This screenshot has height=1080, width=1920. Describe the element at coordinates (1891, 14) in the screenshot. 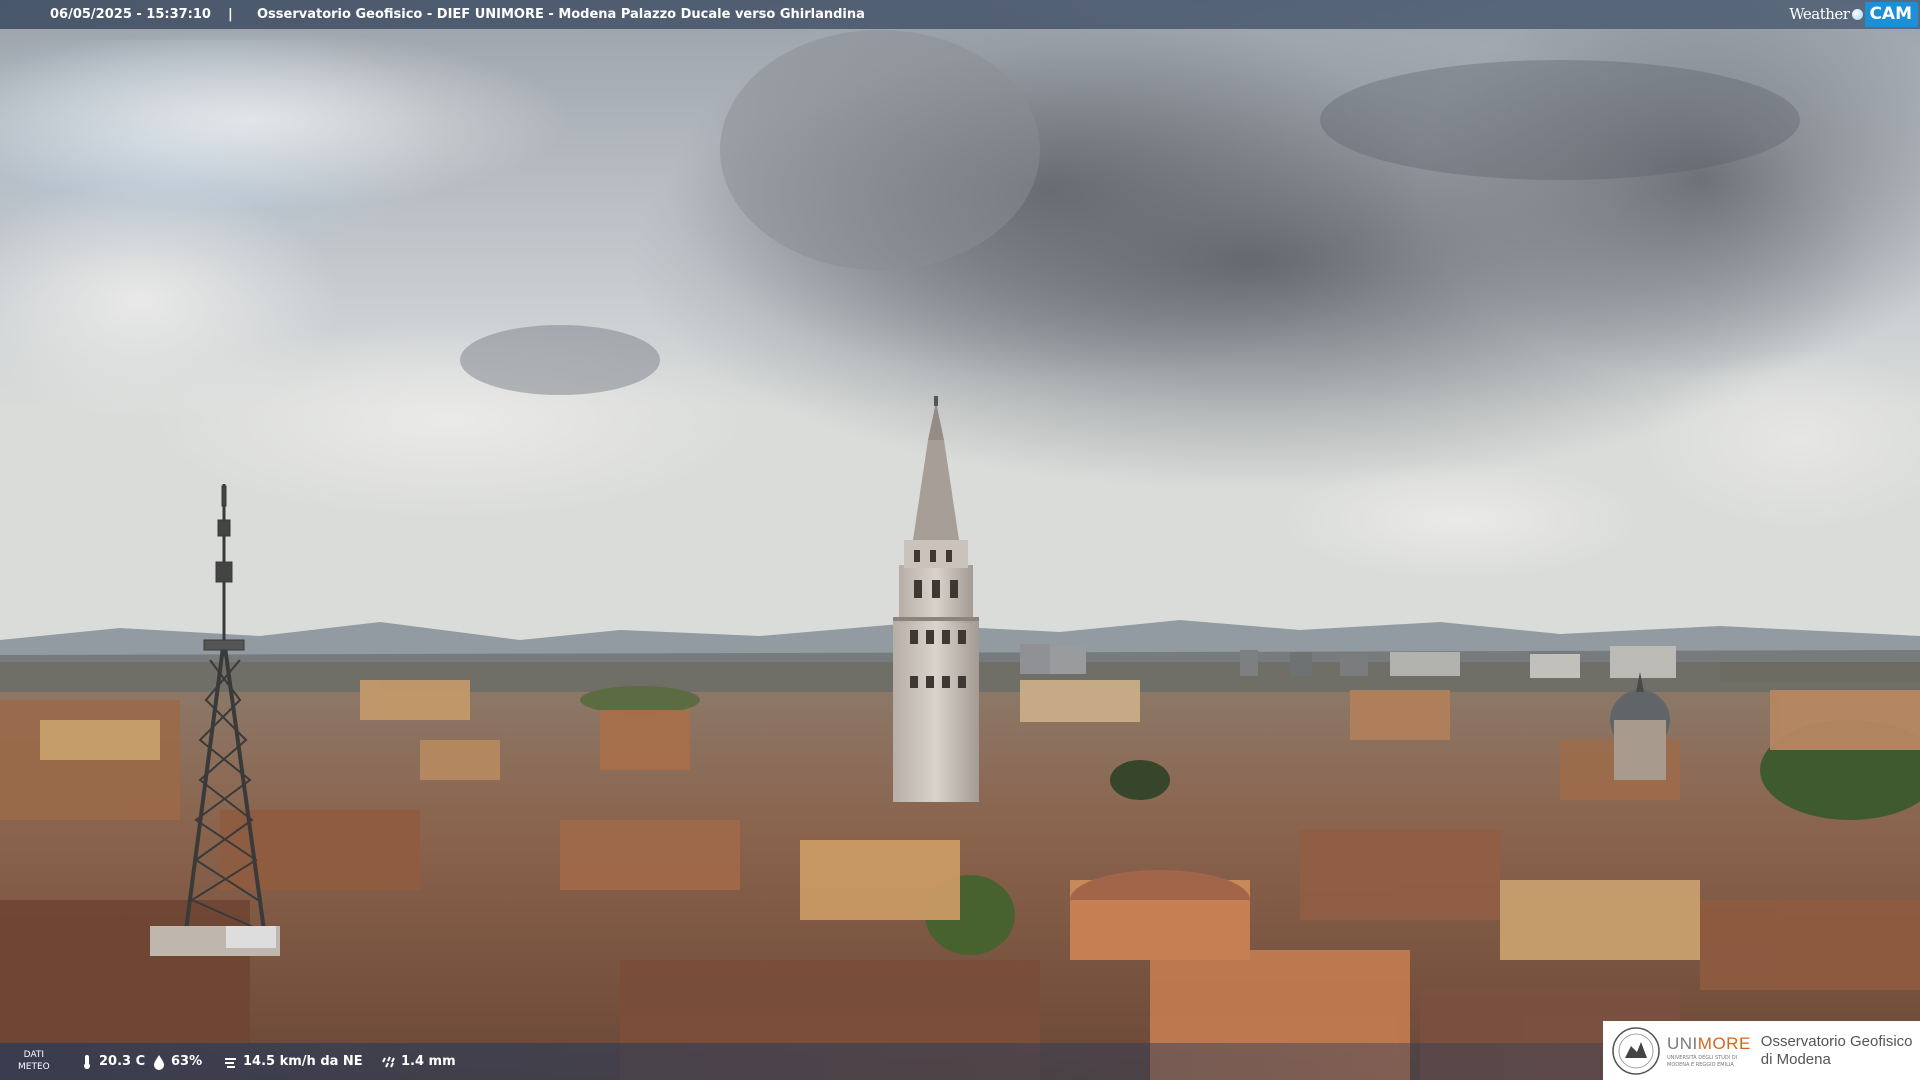

I see `brand-cam-text: CAM` at that location.